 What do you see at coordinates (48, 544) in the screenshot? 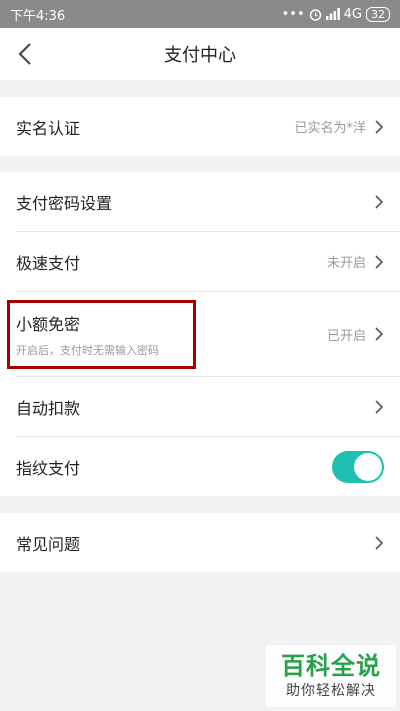
I see `faq-label: 常见问题` at bounding box center [48, 544].